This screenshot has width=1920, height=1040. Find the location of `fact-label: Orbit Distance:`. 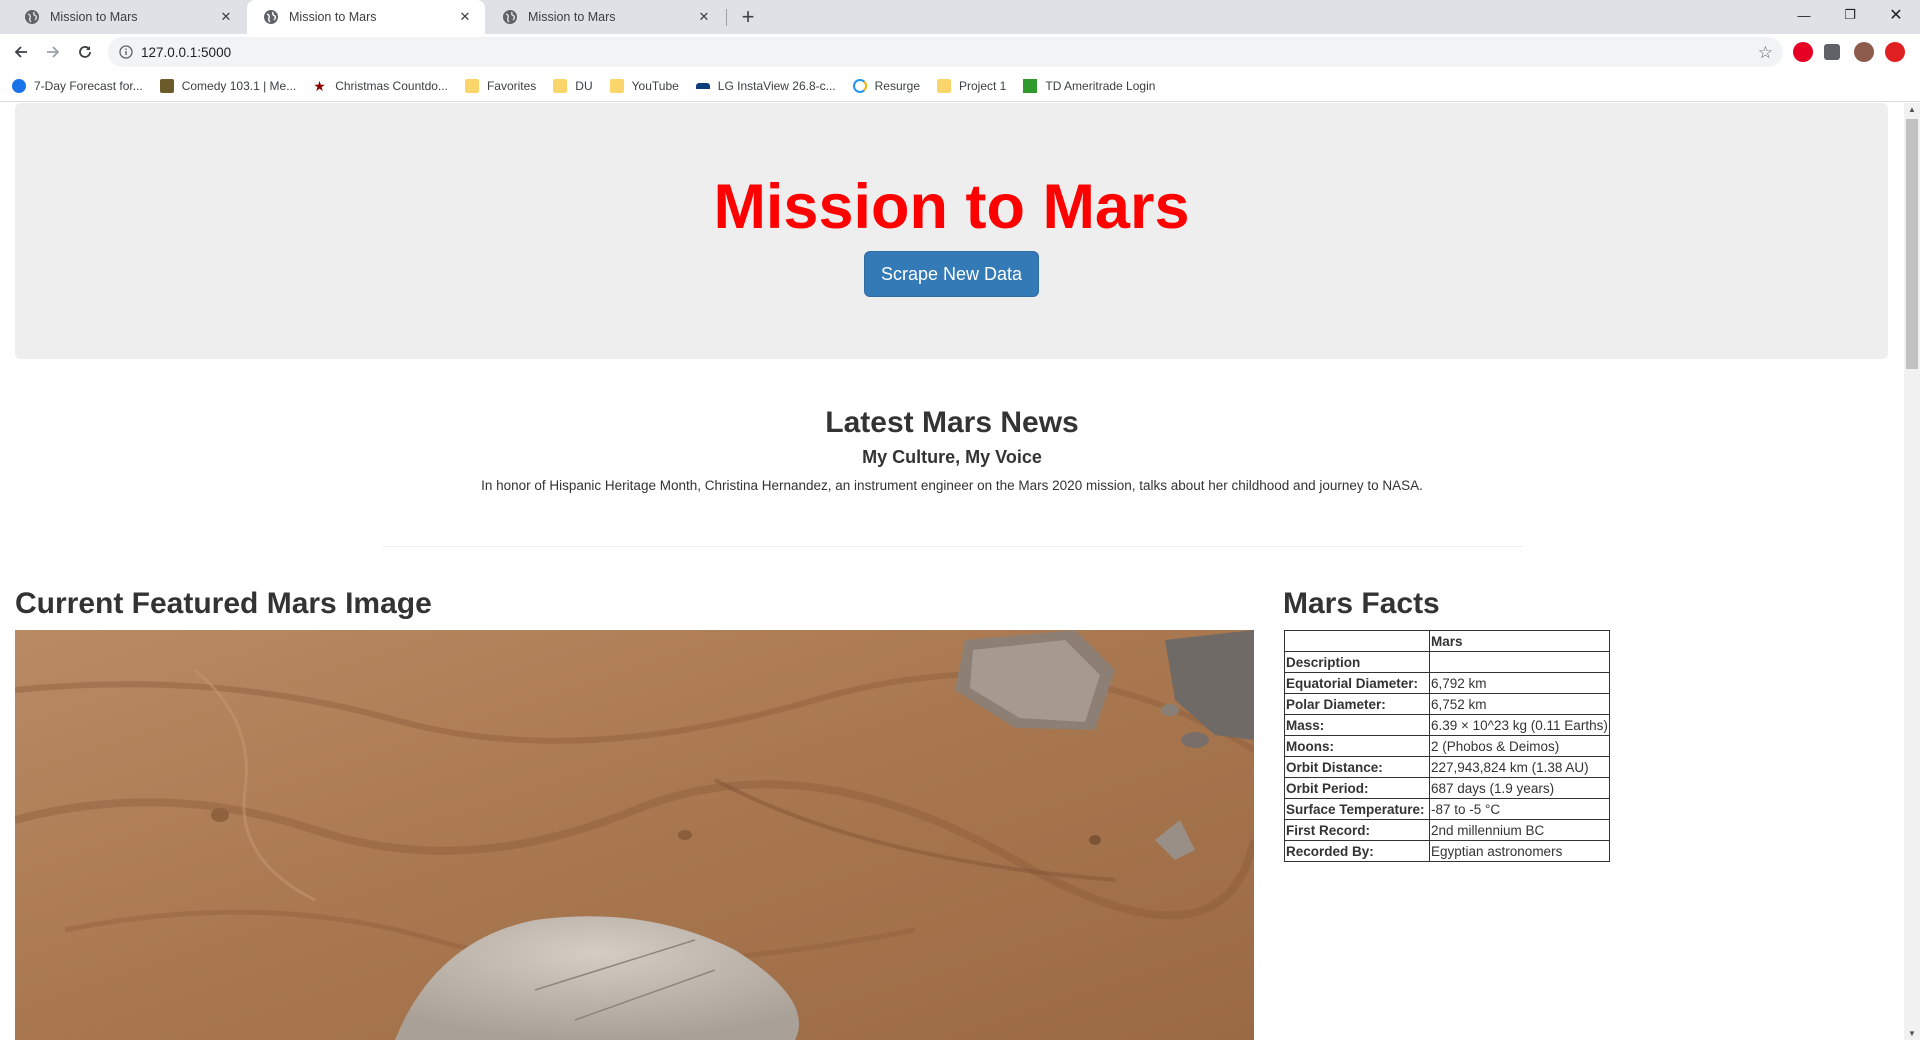

fact-label: Orbit Distance: is located at coordinates (1357, 767).